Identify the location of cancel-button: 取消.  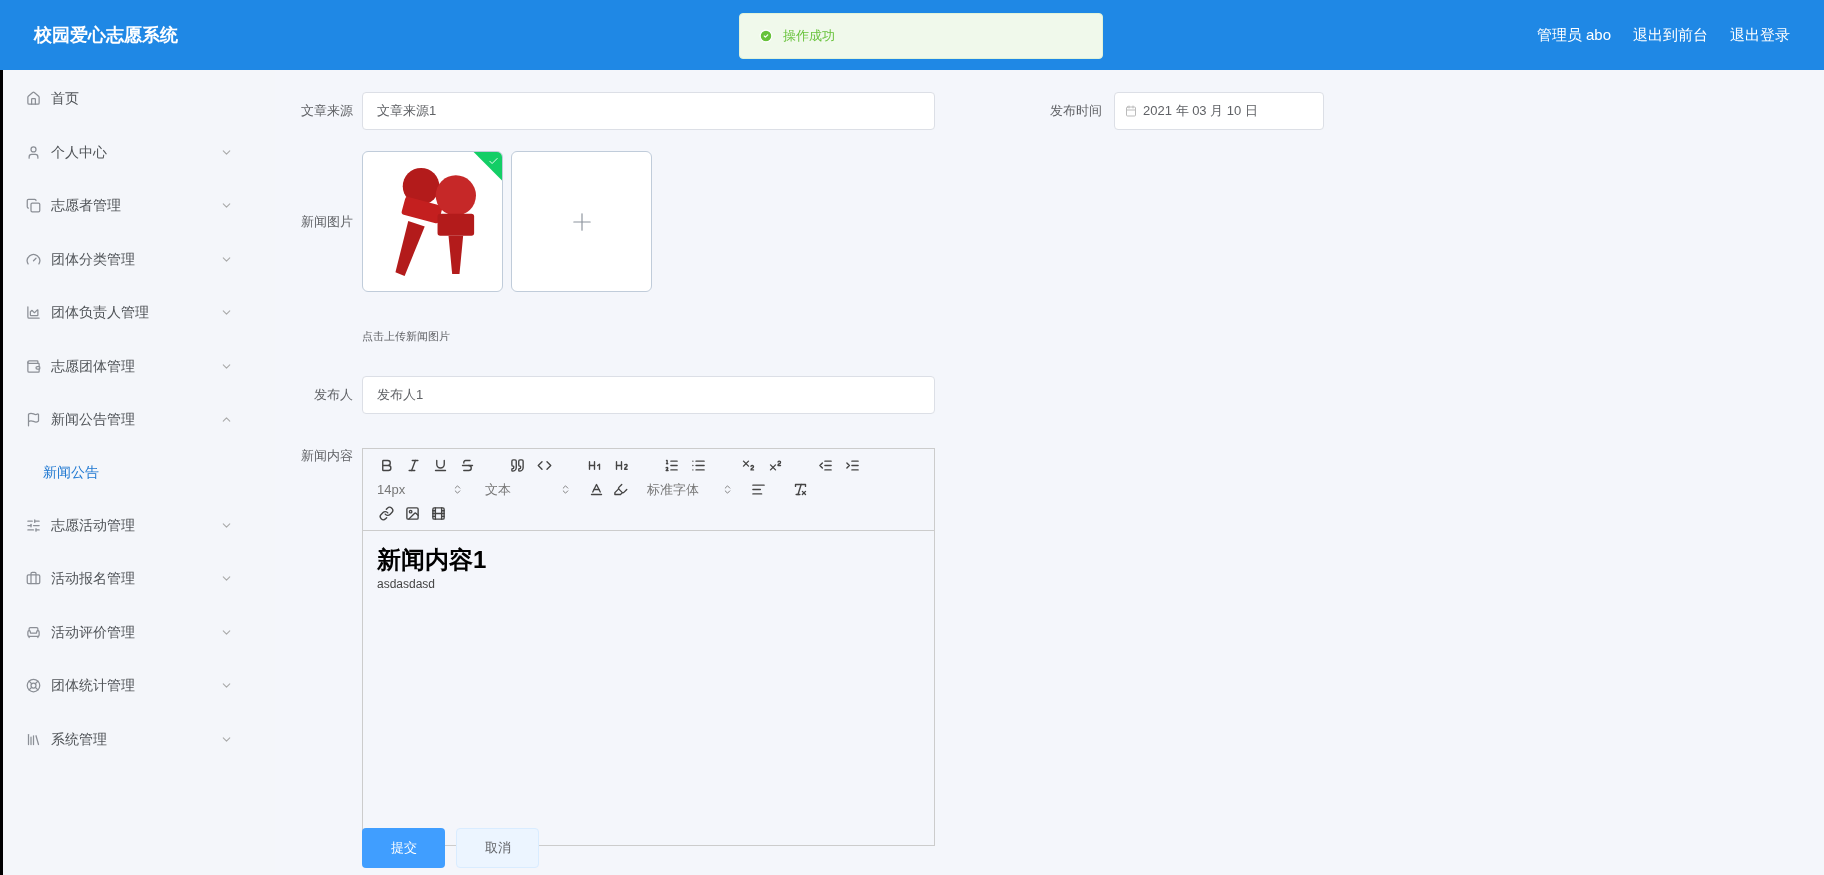
(497, 847).